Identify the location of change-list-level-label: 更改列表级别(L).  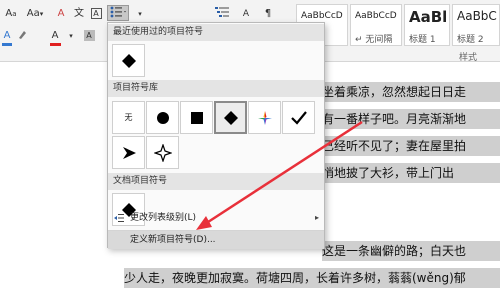
(163, 218).